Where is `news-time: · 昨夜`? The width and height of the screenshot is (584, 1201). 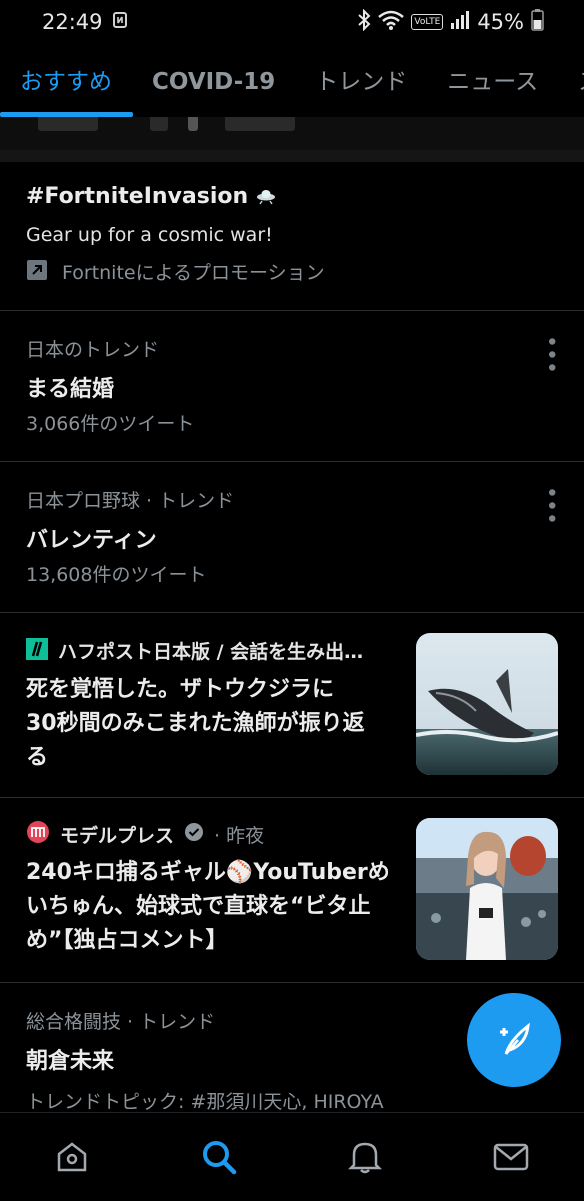 news-time: · 昨夜 is located at coordinates (239, 835).